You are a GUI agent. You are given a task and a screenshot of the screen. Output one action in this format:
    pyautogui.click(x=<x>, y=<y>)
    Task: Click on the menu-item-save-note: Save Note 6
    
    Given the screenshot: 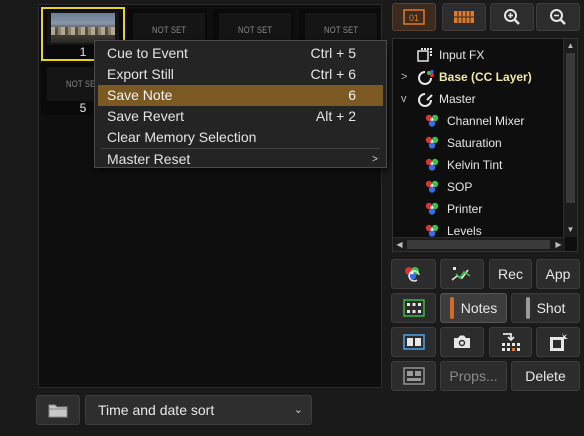 What is the action you would take?
    pyautogui.click(x=240, y=95)
    